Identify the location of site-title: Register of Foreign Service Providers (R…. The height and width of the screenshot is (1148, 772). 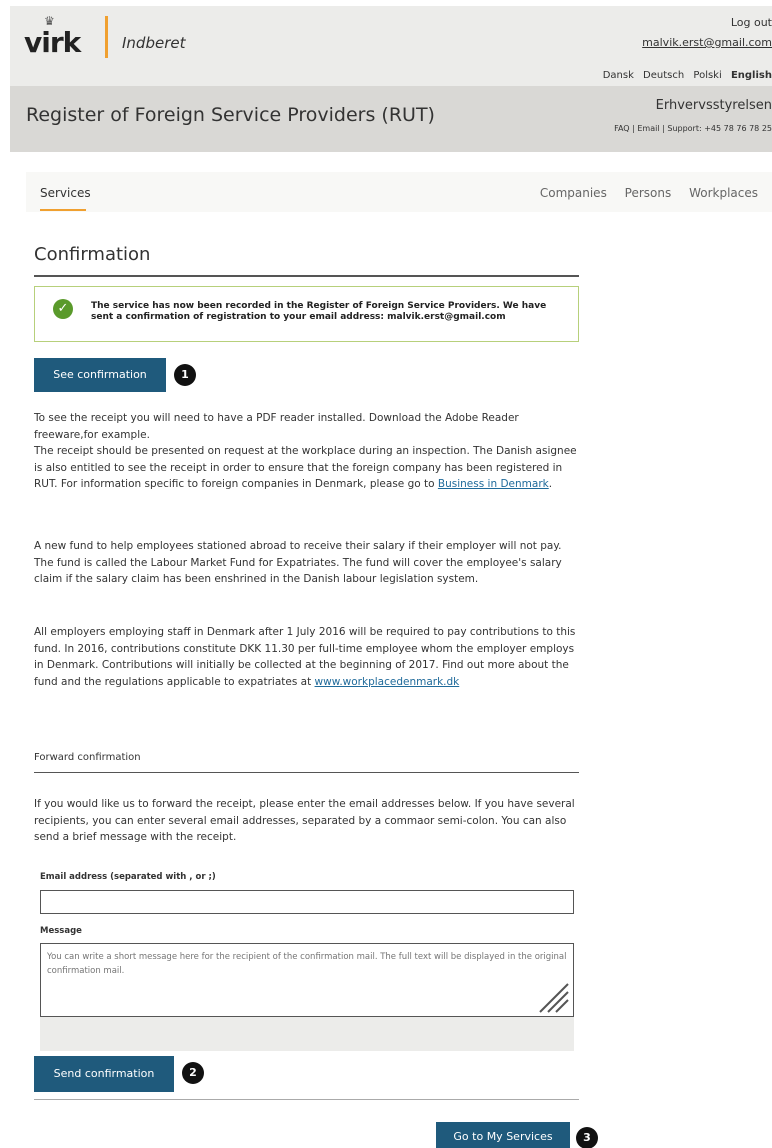
(230, 115).